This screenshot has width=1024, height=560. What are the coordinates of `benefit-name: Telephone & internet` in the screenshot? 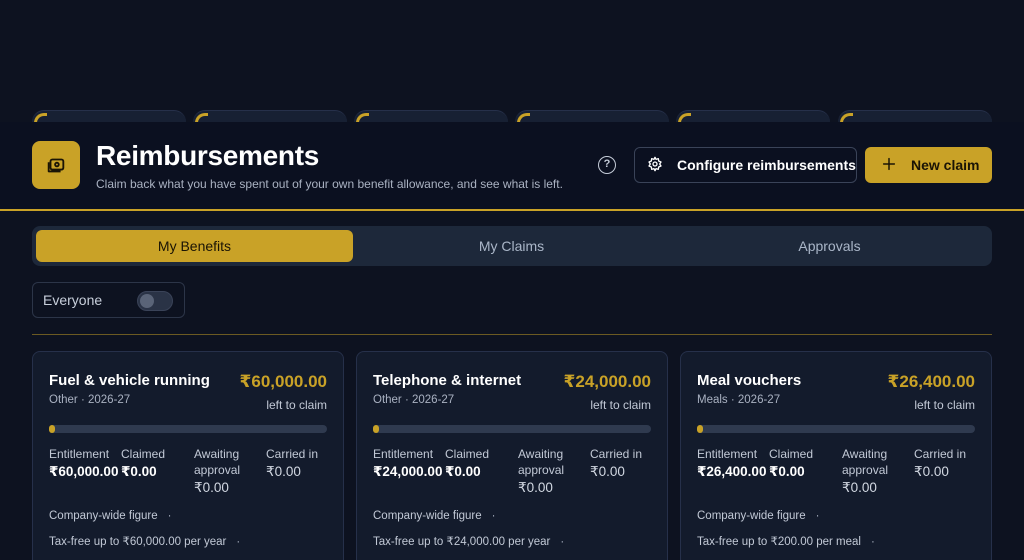 It's located at (447, 380).